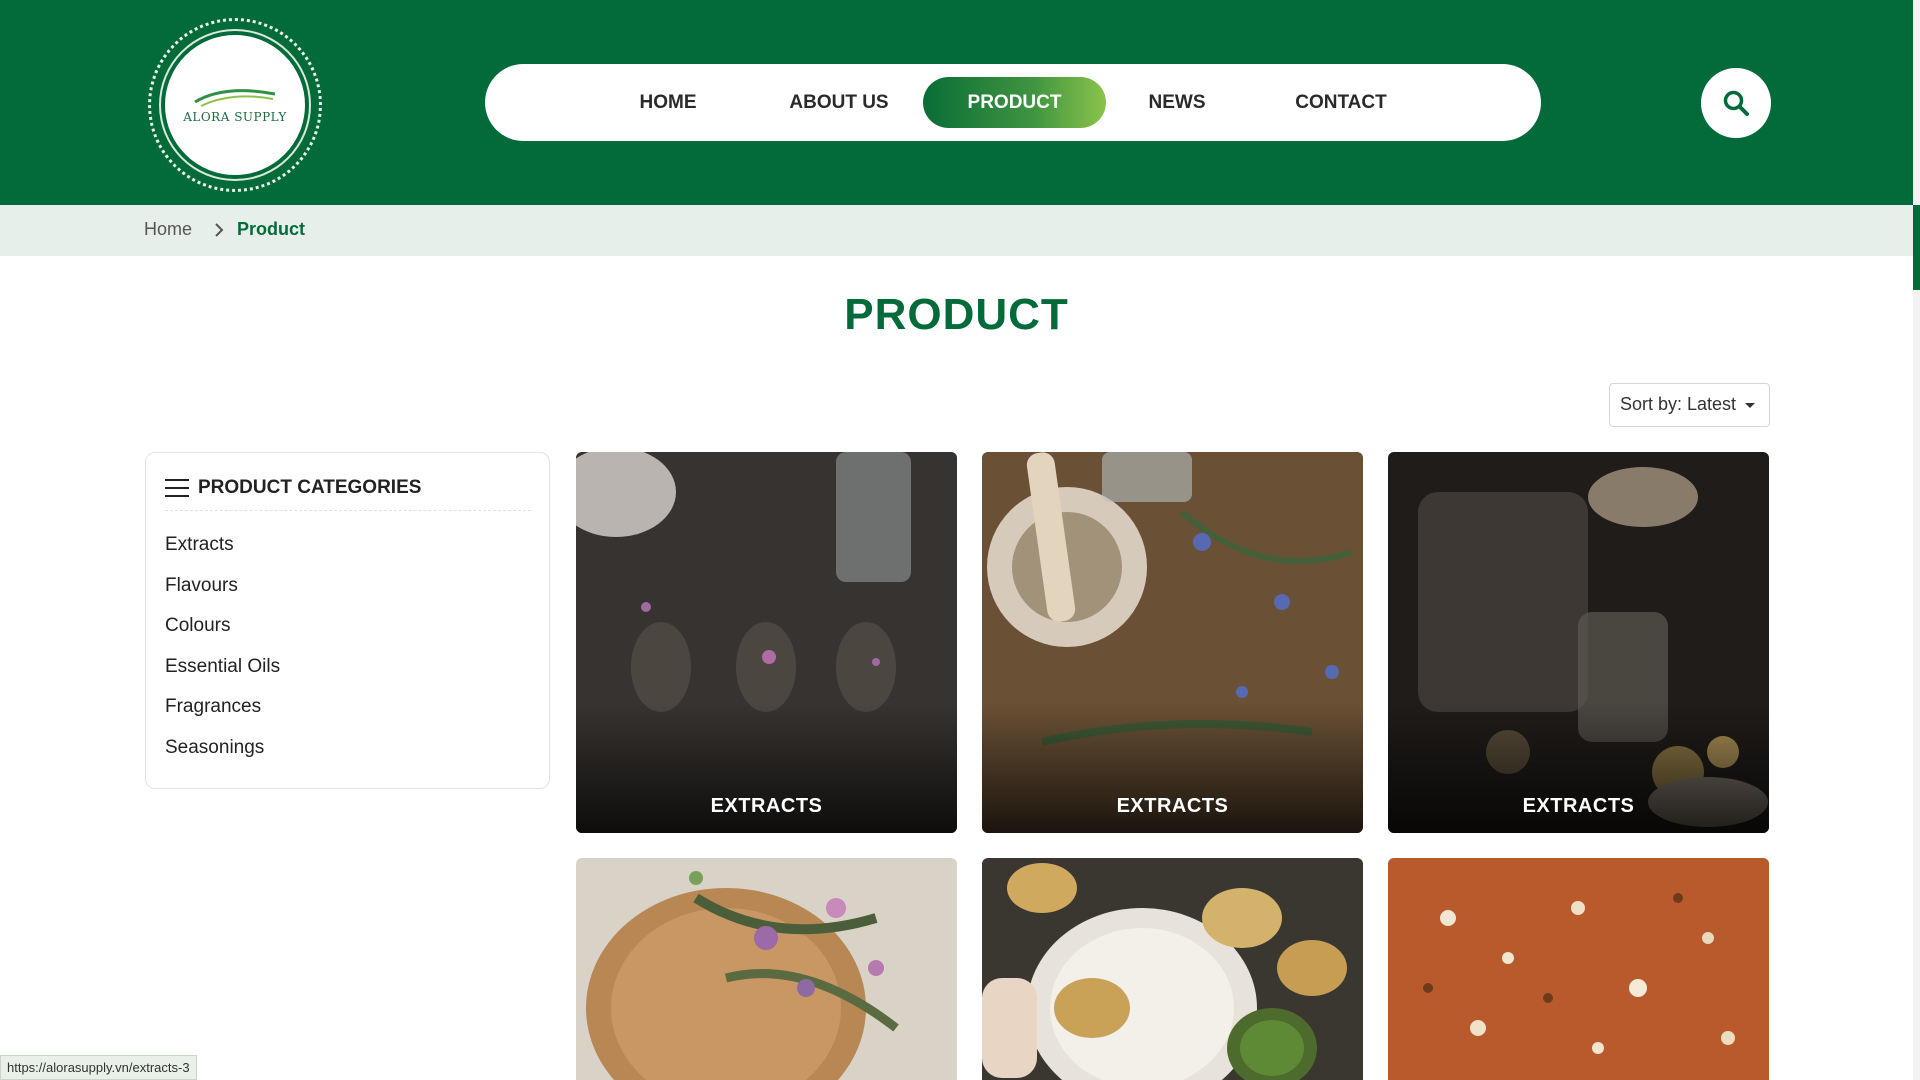 The width and height of the screenshot is (1920, 1080). Describe the element at coordinates (98, 1067) in the screenshot. I see `browser-status-url: https://alorasupply.vn/extracts-3` at that location.